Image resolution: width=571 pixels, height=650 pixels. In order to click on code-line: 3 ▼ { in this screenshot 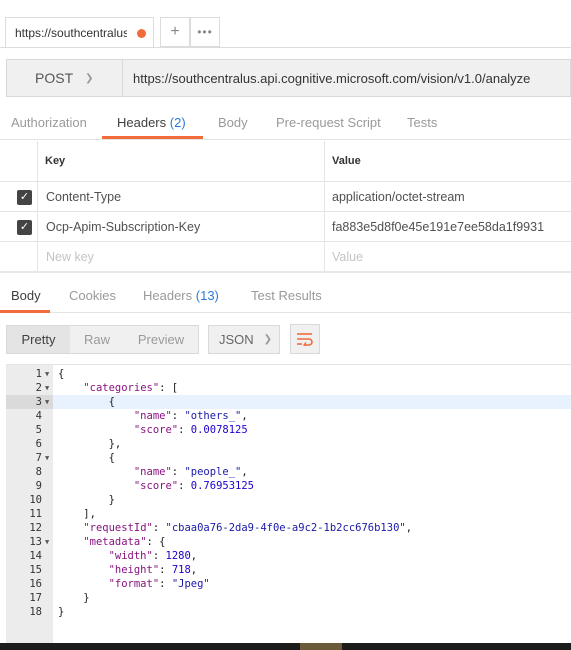, I will do `click(303, 402)`.